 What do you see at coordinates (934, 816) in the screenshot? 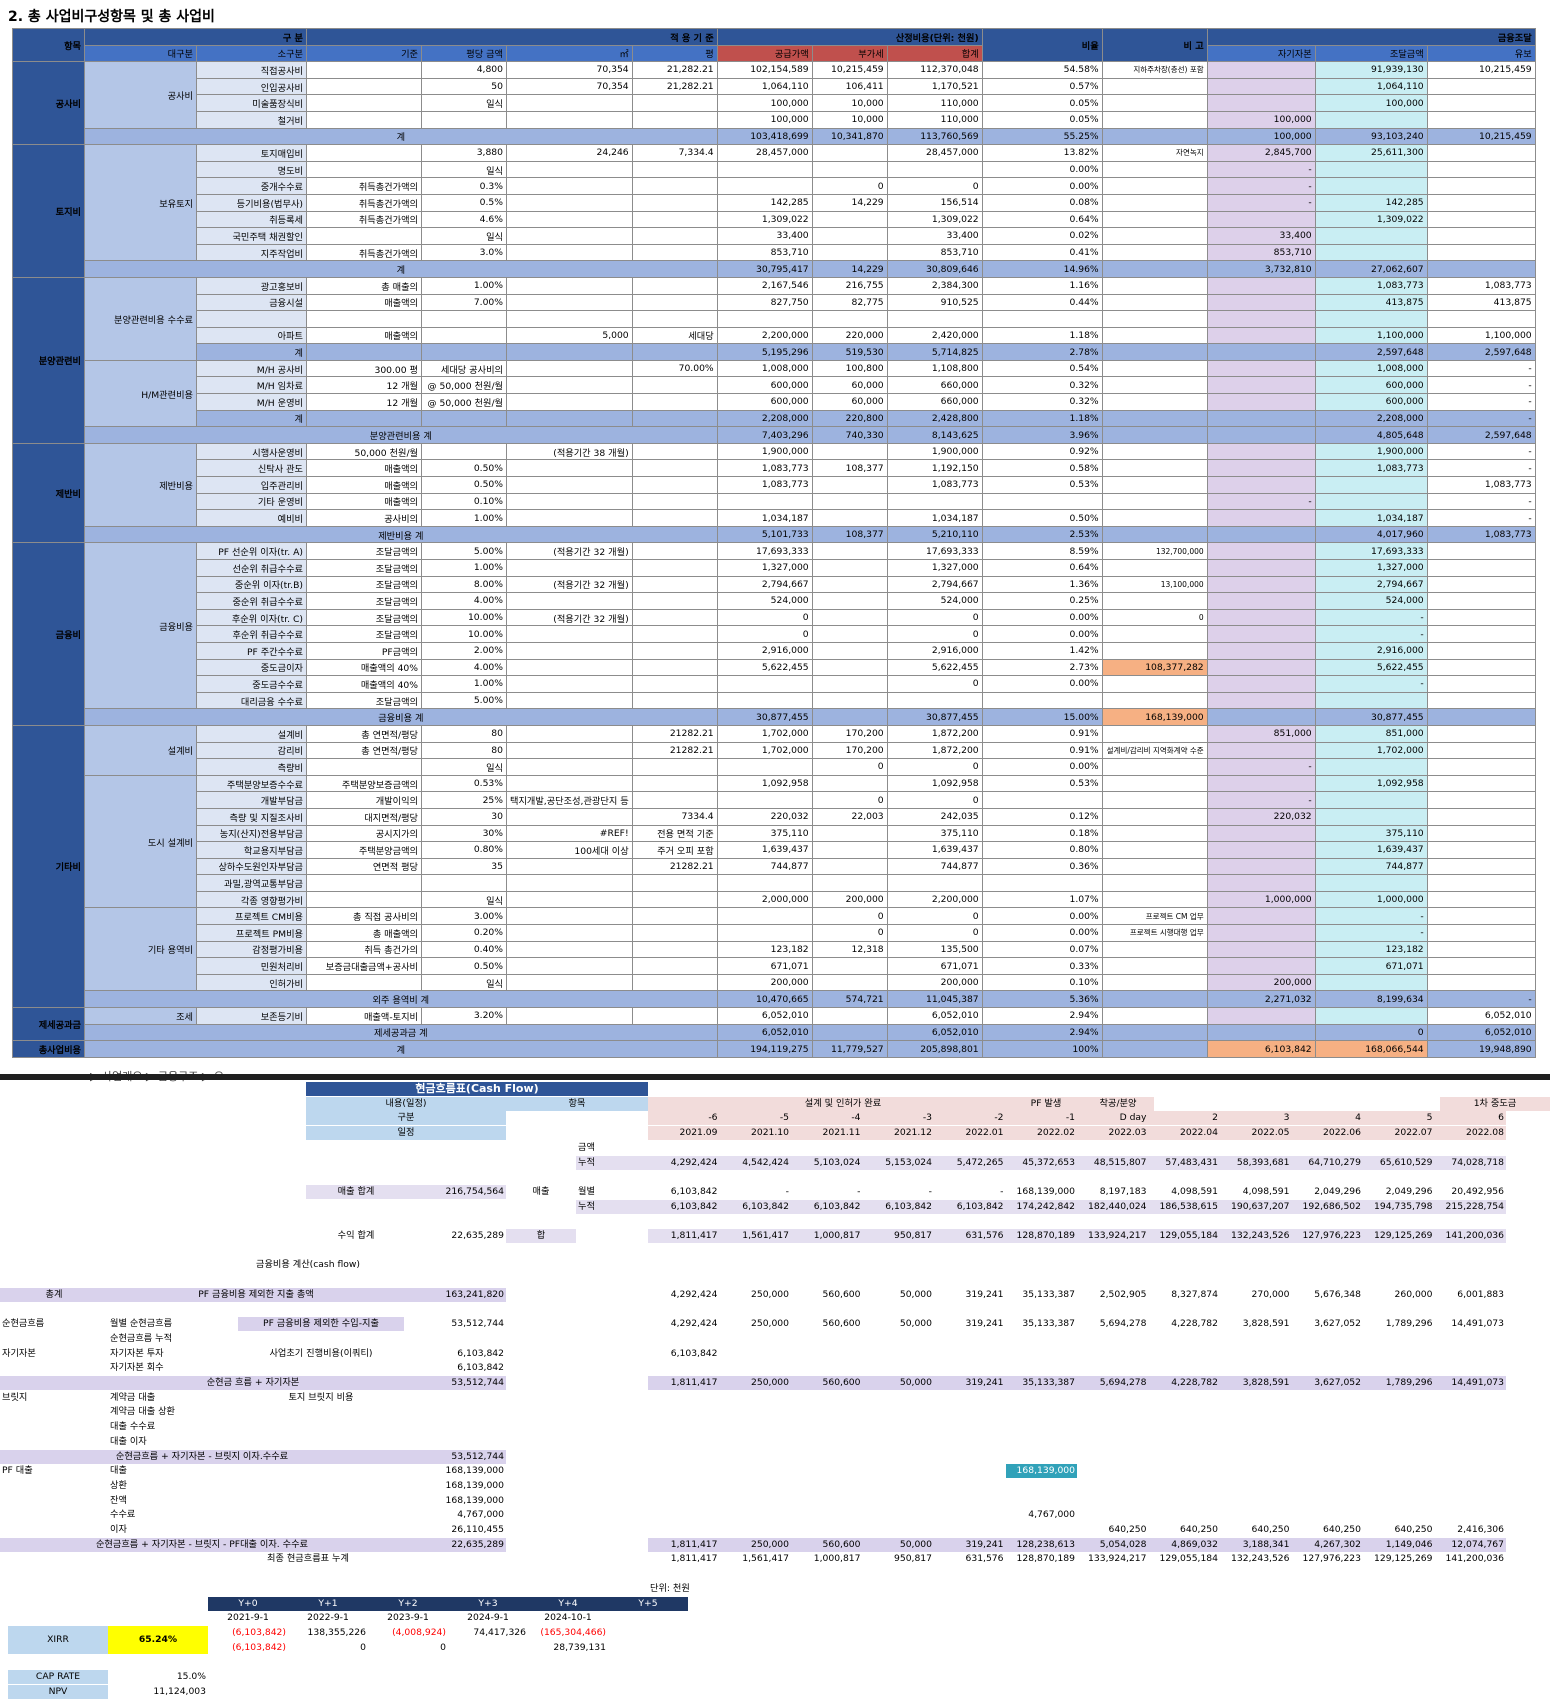
I see `sum-value: 242,035` at bounding box center [934, 816].